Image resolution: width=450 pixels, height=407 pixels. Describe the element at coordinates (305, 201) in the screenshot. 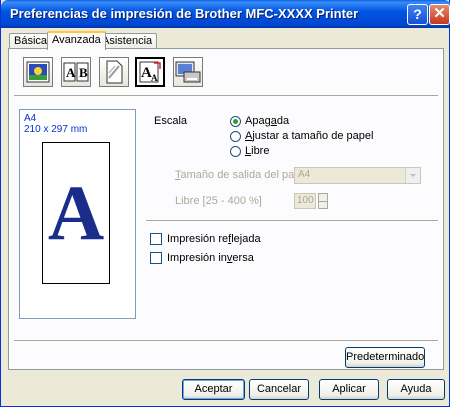

I see `free-percent-input: 100` at that location.